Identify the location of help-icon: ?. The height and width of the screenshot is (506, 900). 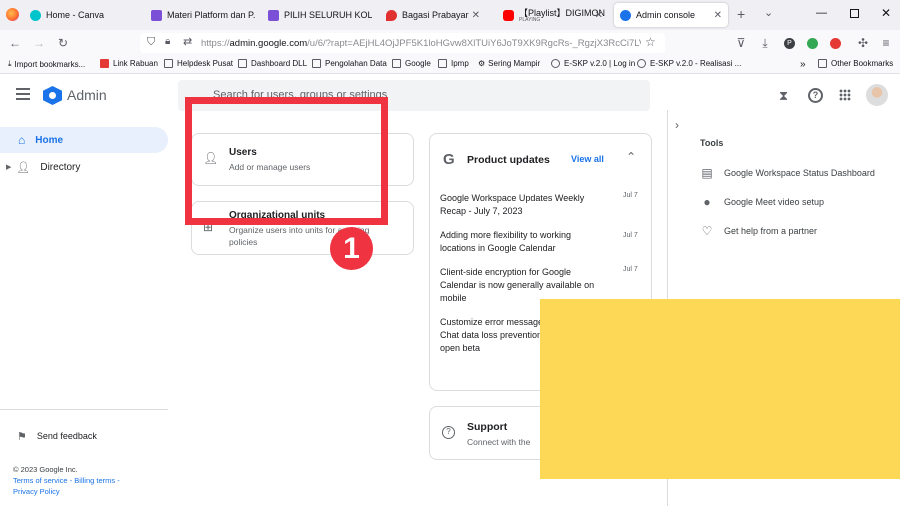
(815, 95).